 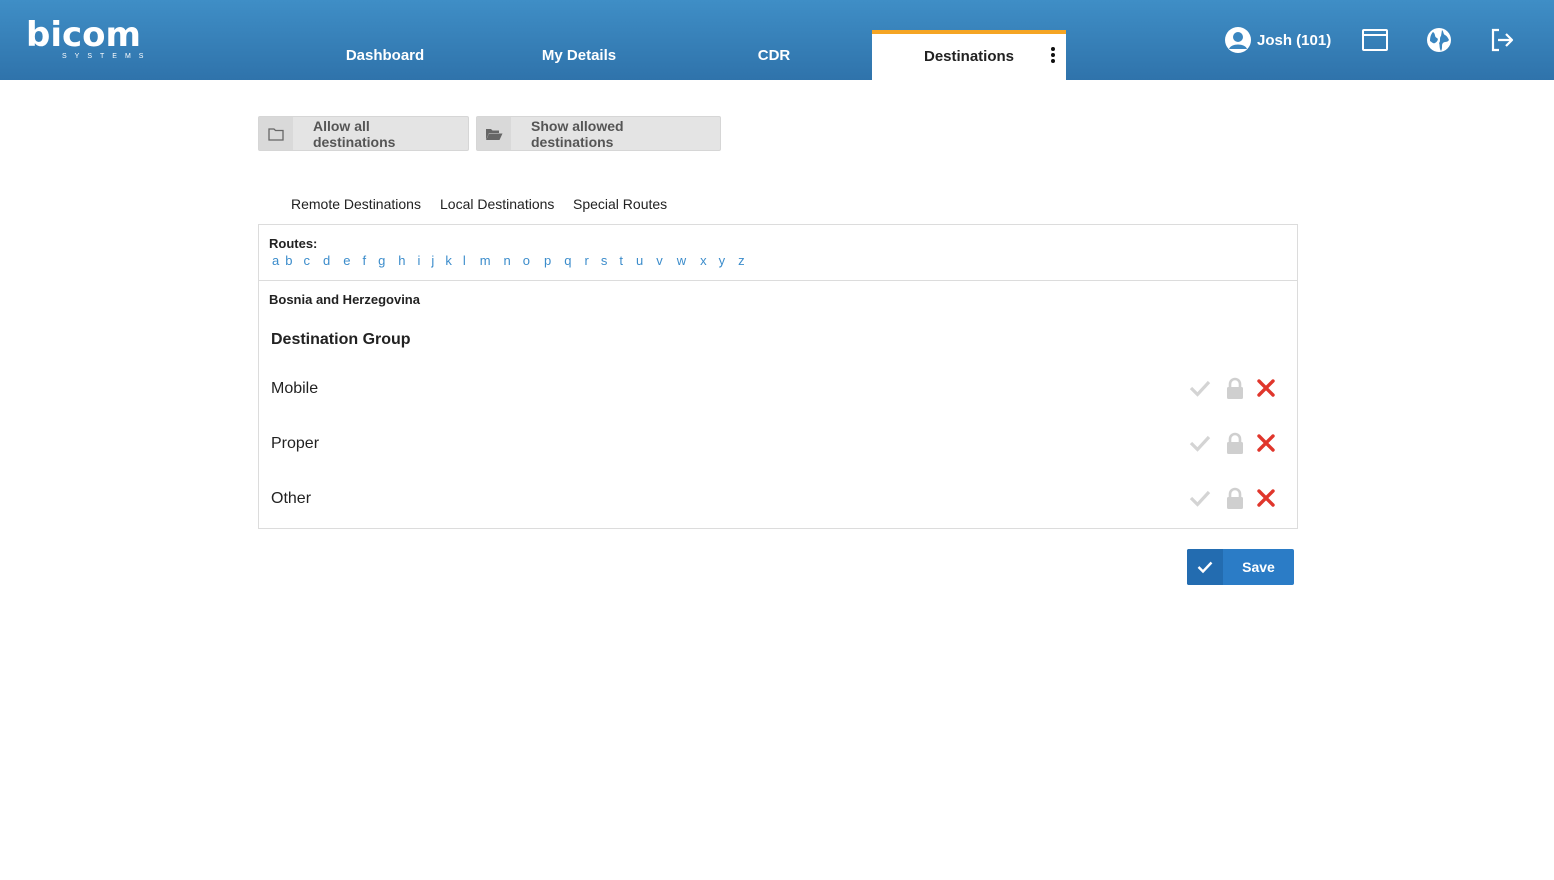 What do you see at coordinates (586, 260) in the screenshot?
I see `route-letter-r: r` at bounding box center [586, 260].